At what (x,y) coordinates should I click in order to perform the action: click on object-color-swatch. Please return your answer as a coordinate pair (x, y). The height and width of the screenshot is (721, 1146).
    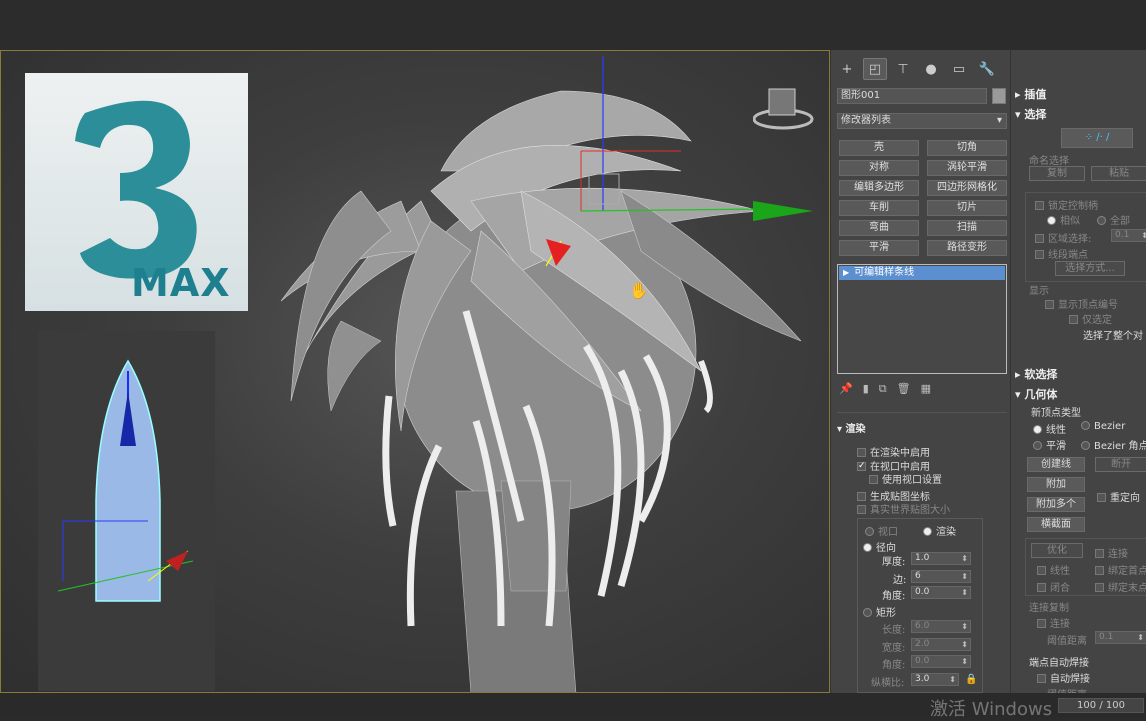
    Looking at the image, I should click on (999, 96).